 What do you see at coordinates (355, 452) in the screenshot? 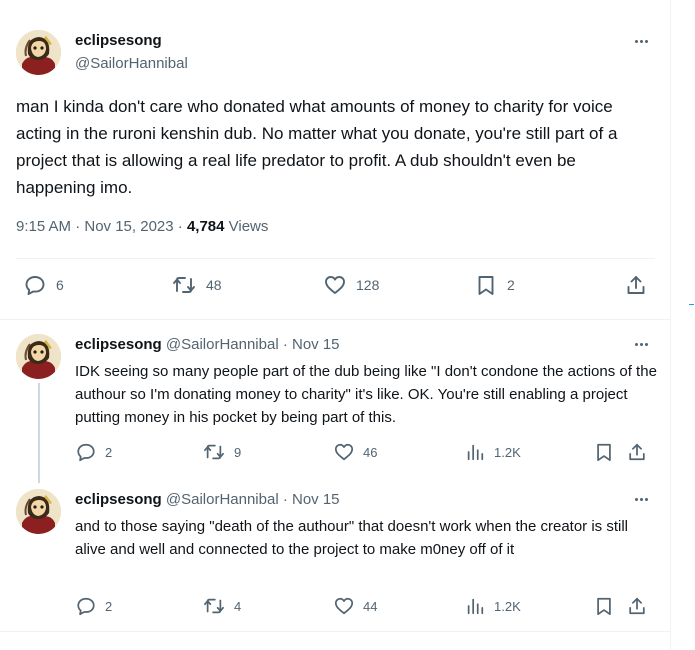
I see `like-button: 46` at bounding box center [355, 452].